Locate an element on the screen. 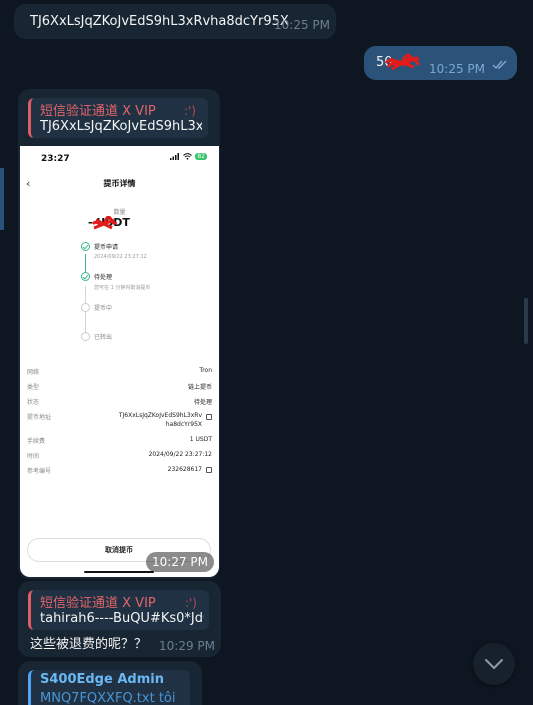 This screenshot has height=705, width=533. scrollbar-thumb is located at coordinates (526, 321).